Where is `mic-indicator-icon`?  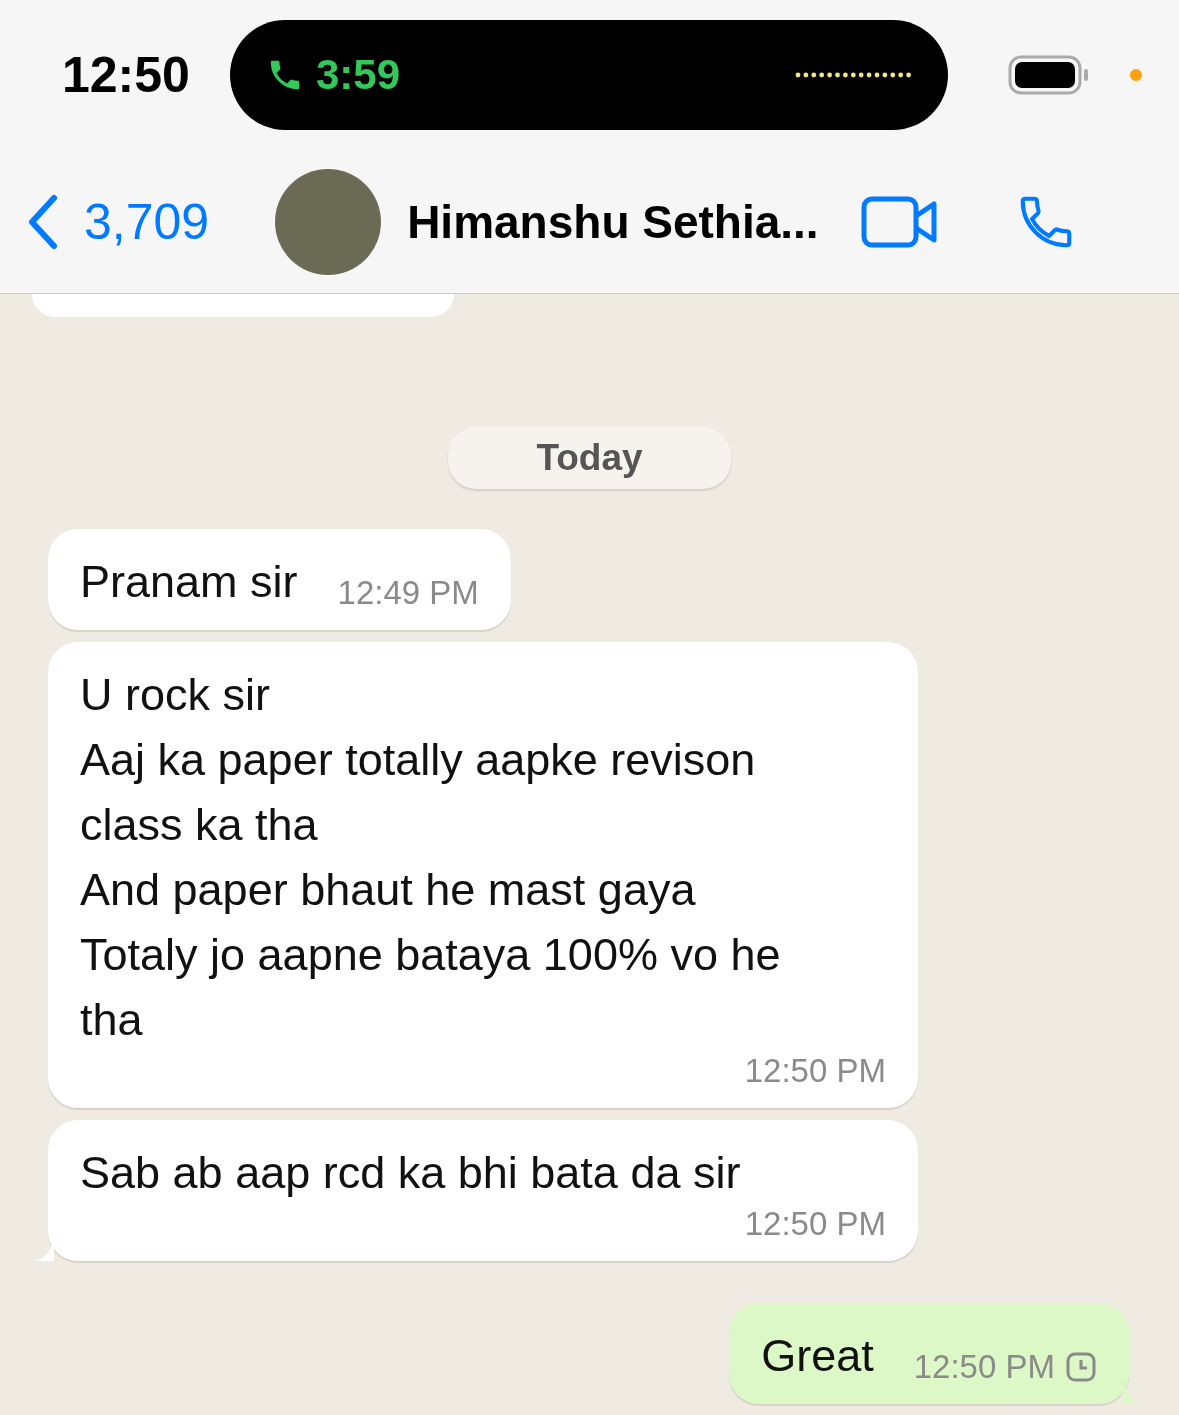 mic-indicator-icon is located at coordinates (1136, 75).